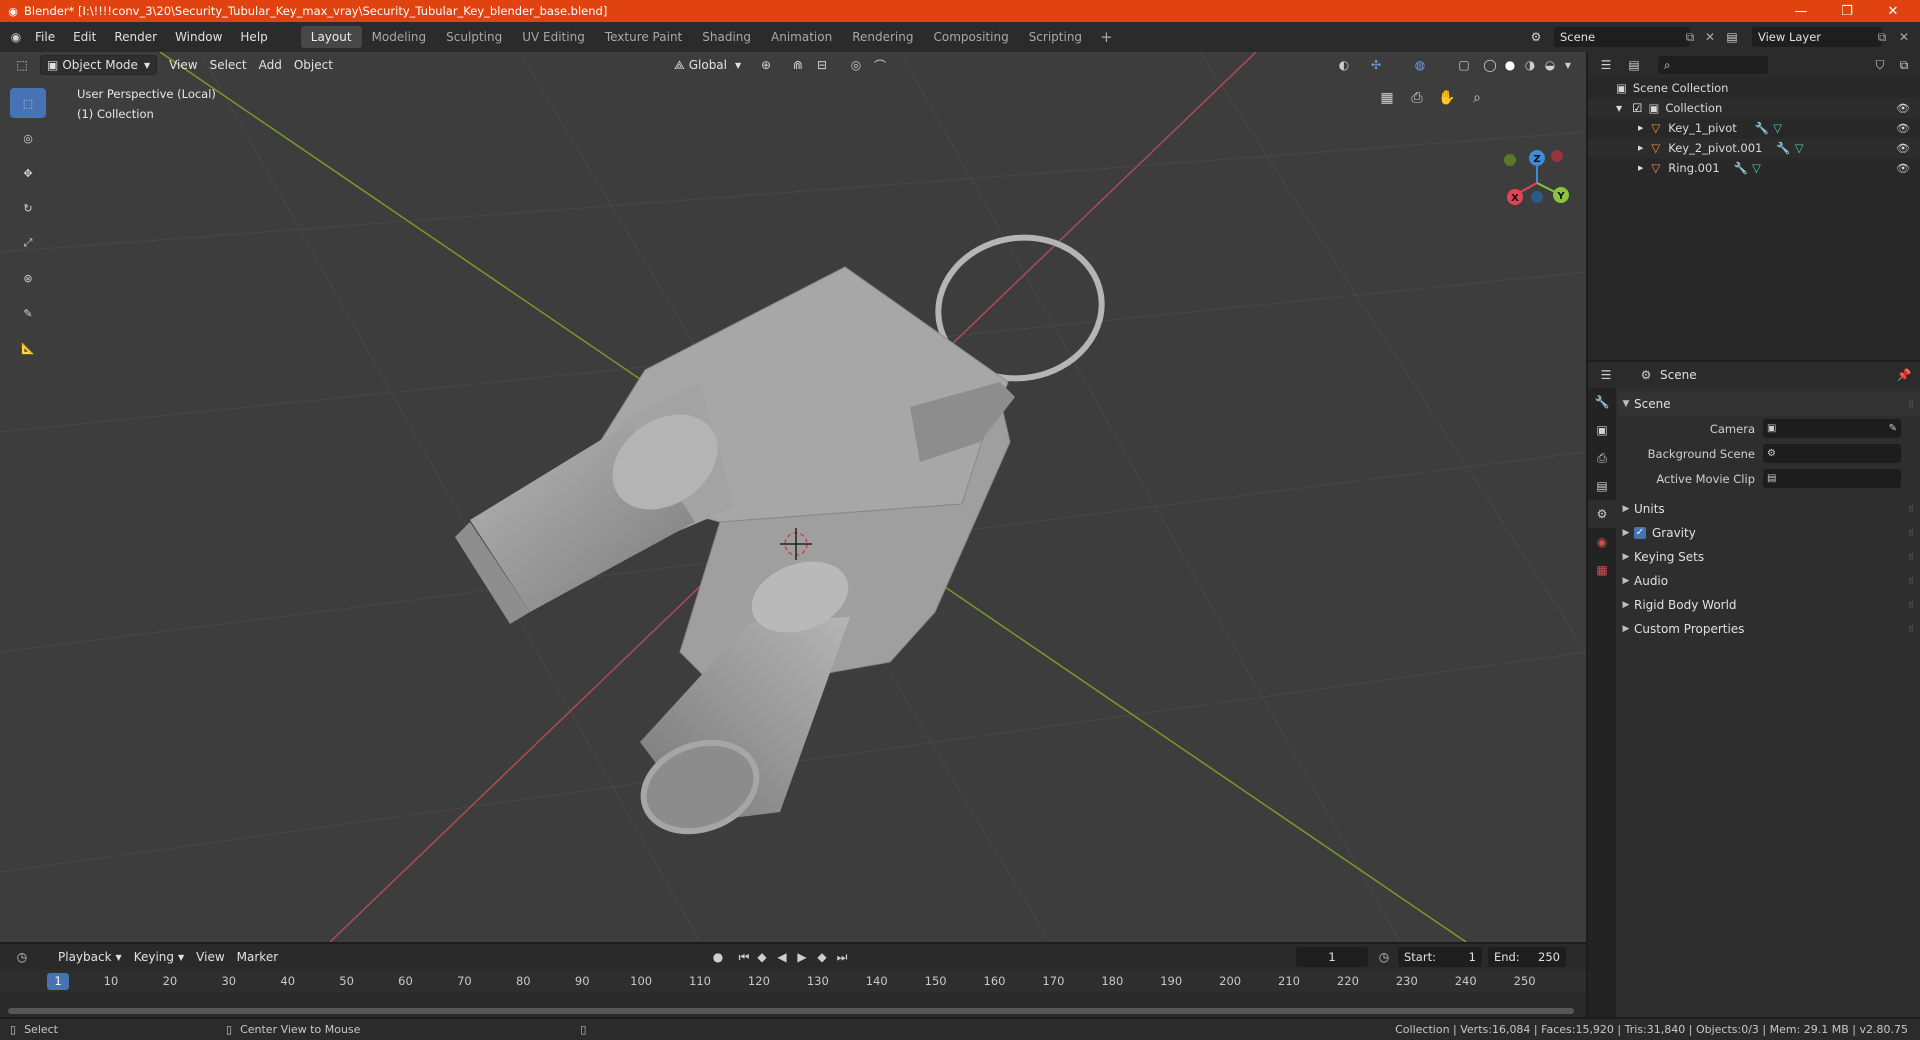 The width and height of the screenshot is (1920, 1040). Describe the element at coordinates (798, 65) in the screenshot. I see `snap-icon: ⋒` at that location.